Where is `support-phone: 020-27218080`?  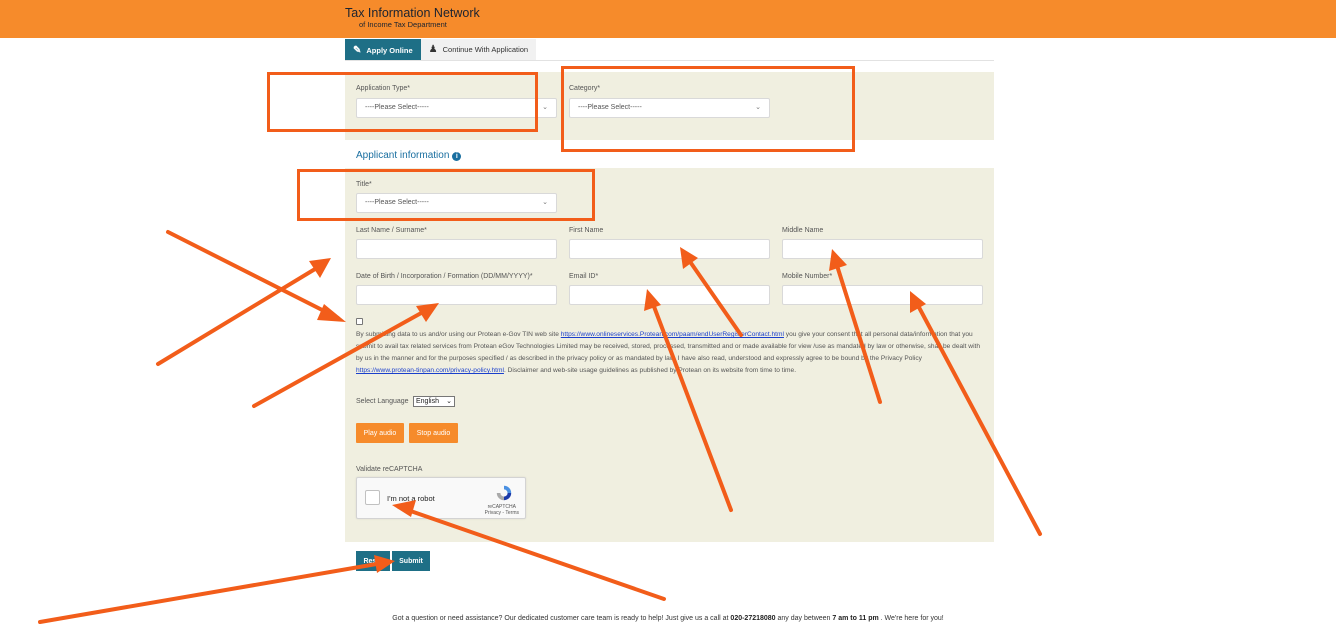
support-phone: 020-27218080 is located at coordinates (753, 618).